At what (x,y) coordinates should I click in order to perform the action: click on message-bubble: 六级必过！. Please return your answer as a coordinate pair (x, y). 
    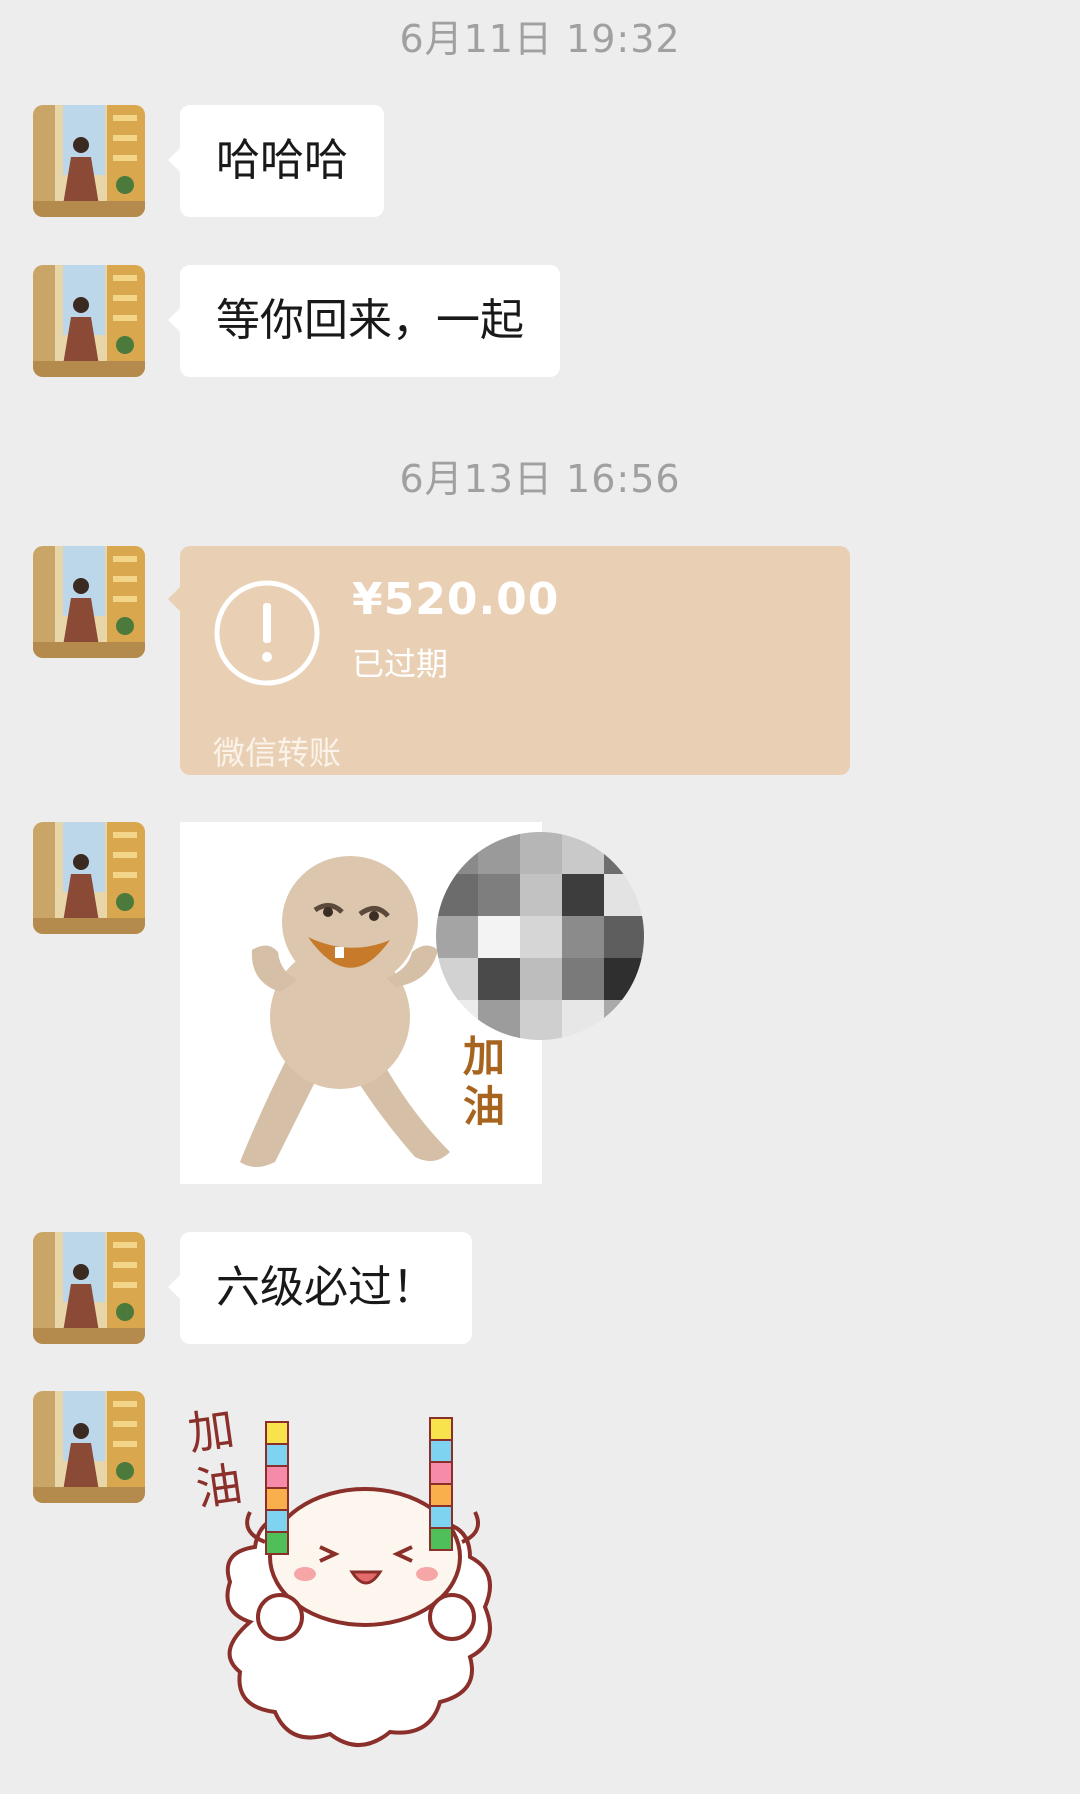
    Looking at the image, I should click on (320, 1288).